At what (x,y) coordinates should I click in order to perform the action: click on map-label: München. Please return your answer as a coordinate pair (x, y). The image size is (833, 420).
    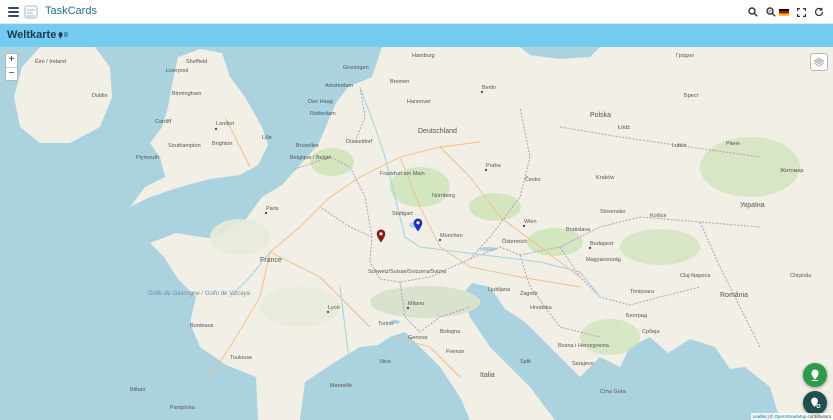
    Looking at the image, I should click on (451, 236).